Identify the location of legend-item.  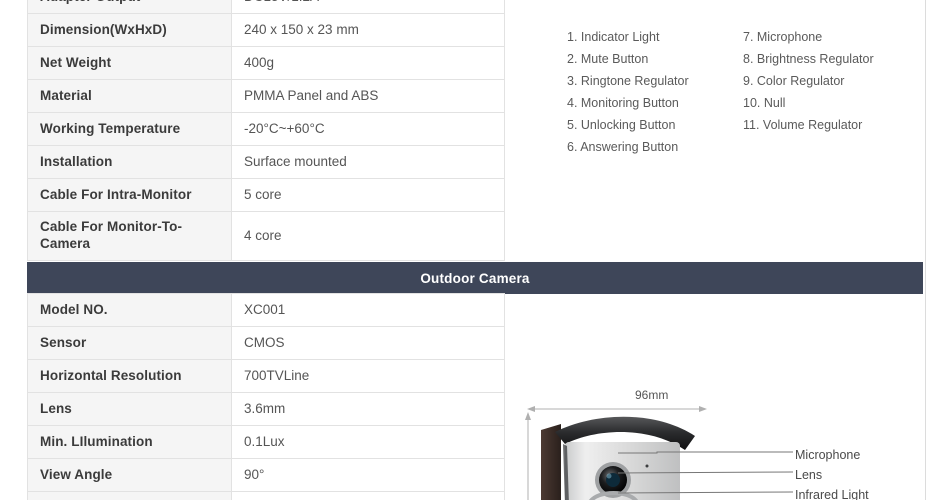
(830, 147).